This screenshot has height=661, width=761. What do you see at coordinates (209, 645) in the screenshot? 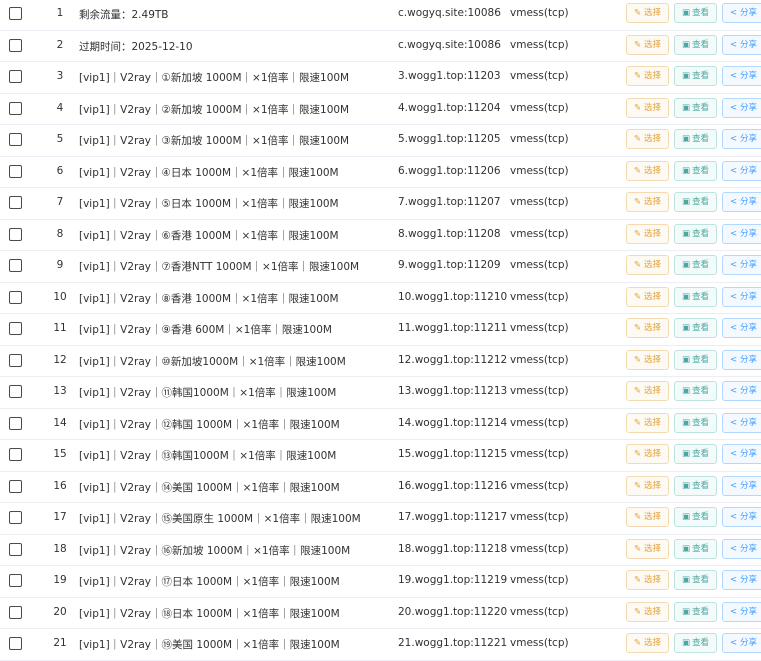
I see `node-name: [vip1]｜V2ray｜⑲美国 1000M｜×1倍率｜限速100M` at bounding box center [209, 645].